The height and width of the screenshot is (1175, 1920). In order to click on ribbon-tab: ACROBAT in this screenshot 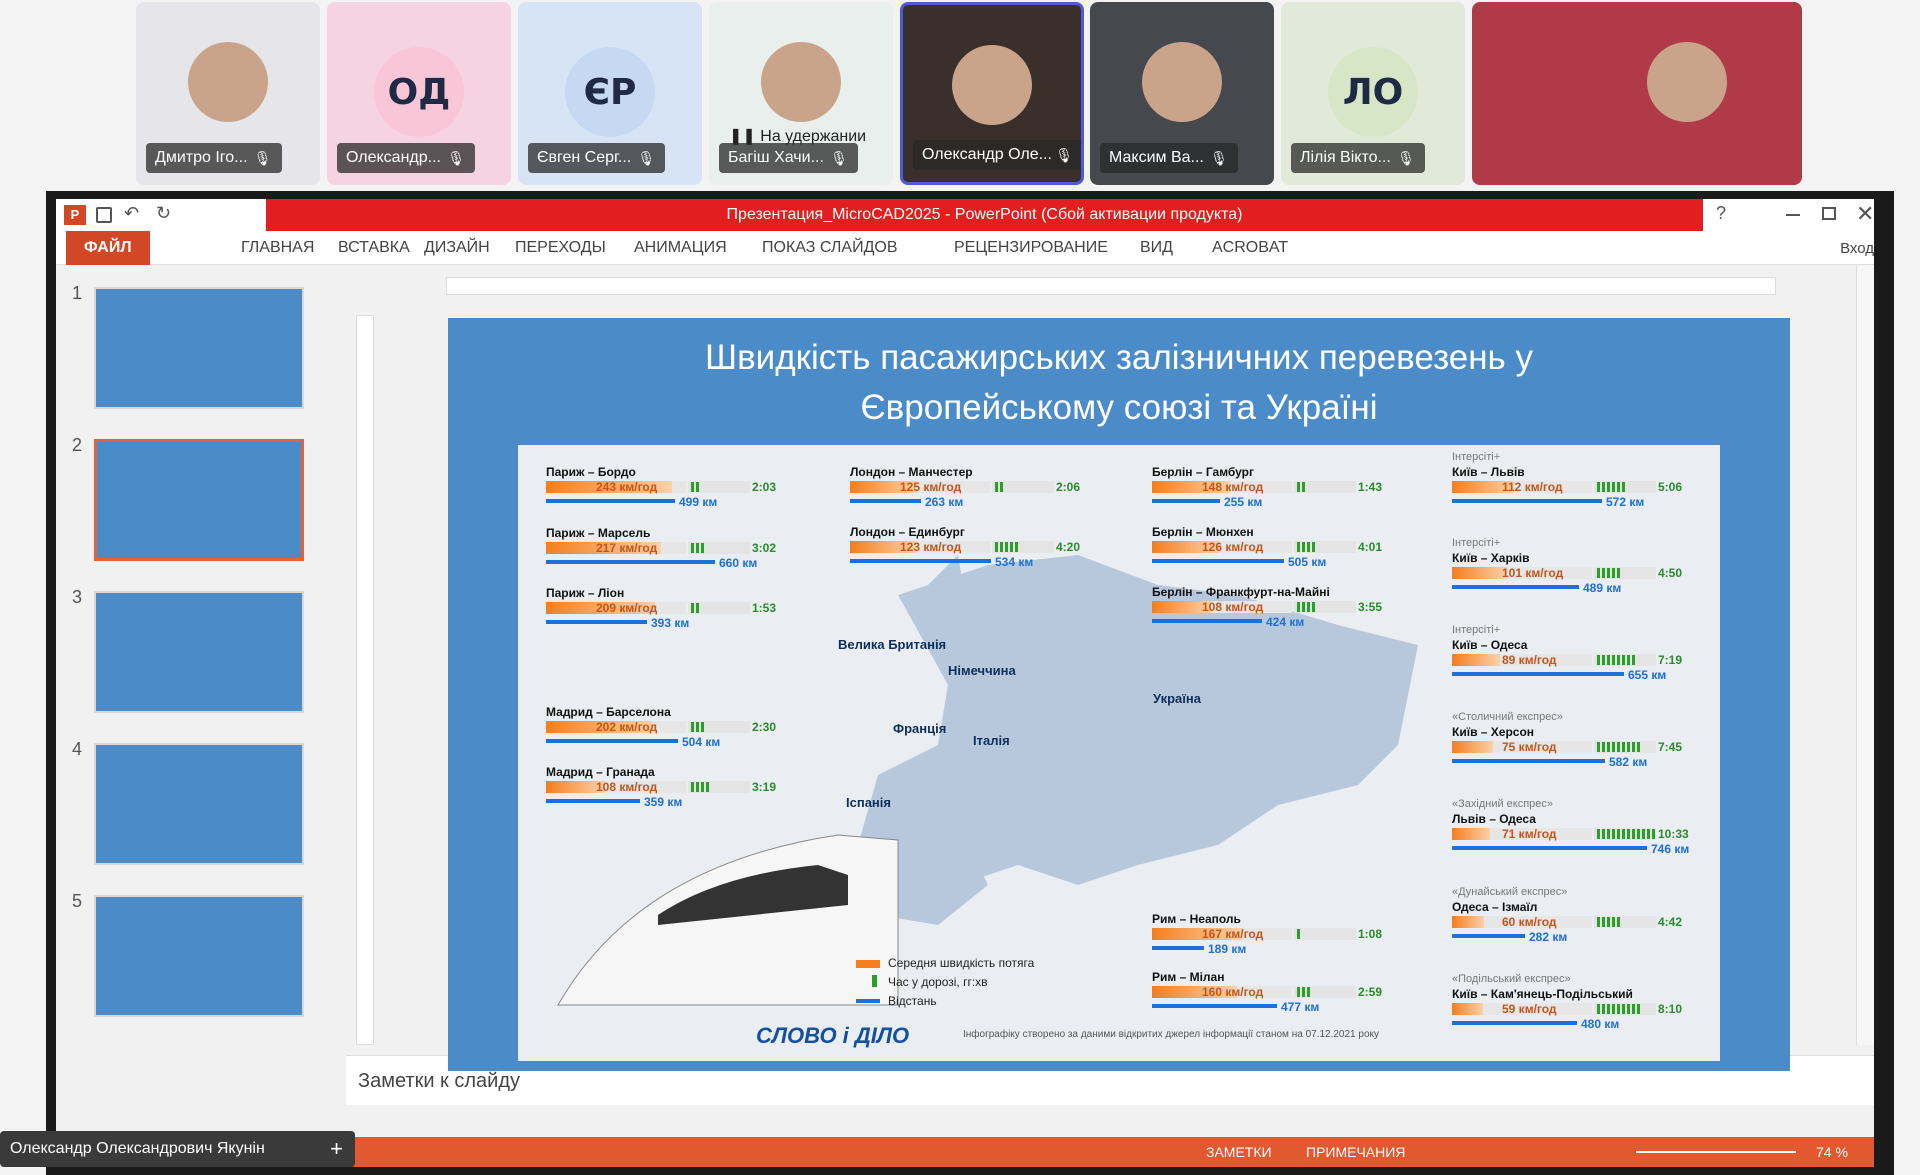, I will do `click(1250, 248)`.